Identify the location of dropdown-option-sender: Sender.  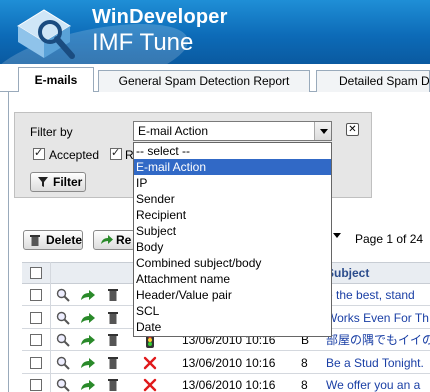
(232, 199).